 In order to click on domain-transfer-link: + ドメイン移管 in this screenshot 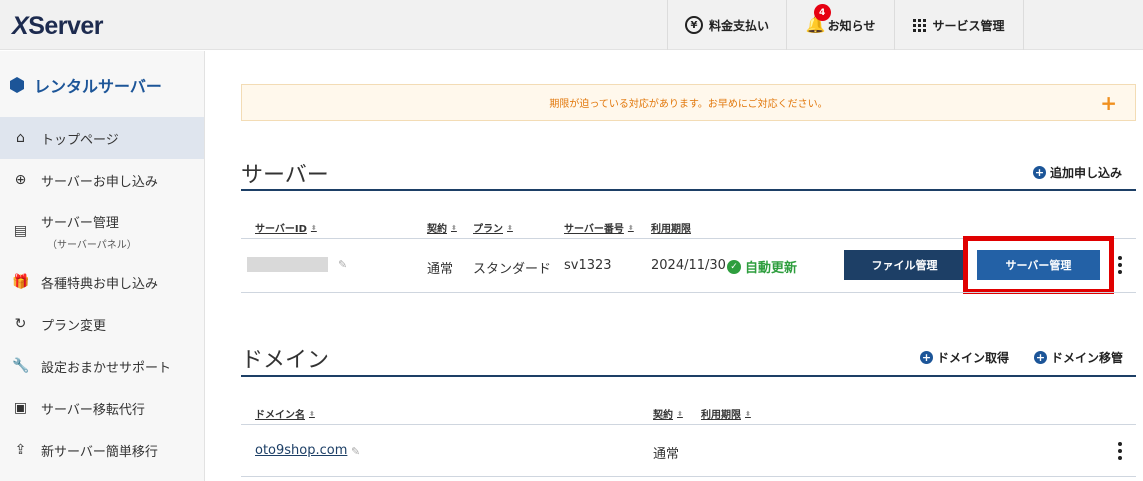, I will do `click(1078, 357)`.